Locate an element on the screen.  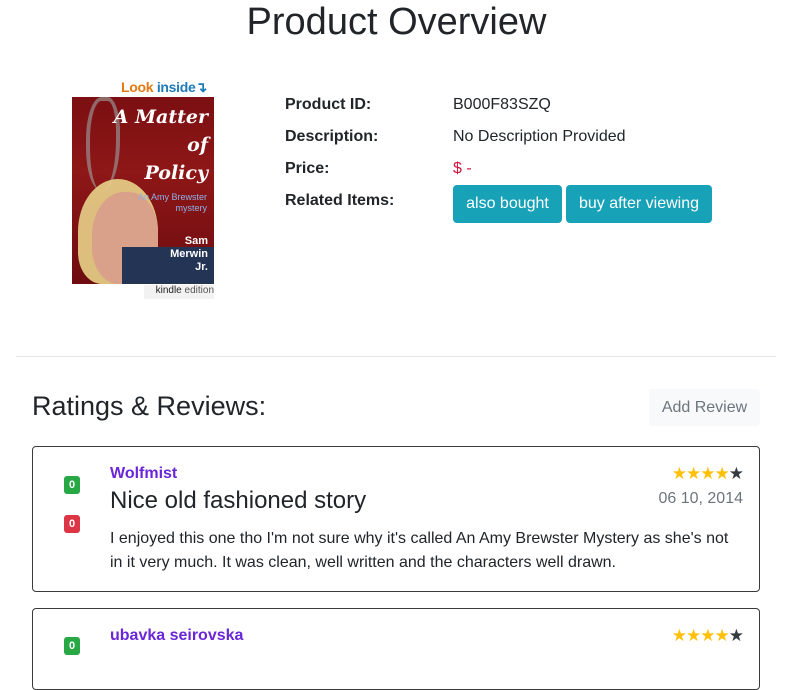
description-row: Description: No Description Provided is located at coordinates (515, 137).